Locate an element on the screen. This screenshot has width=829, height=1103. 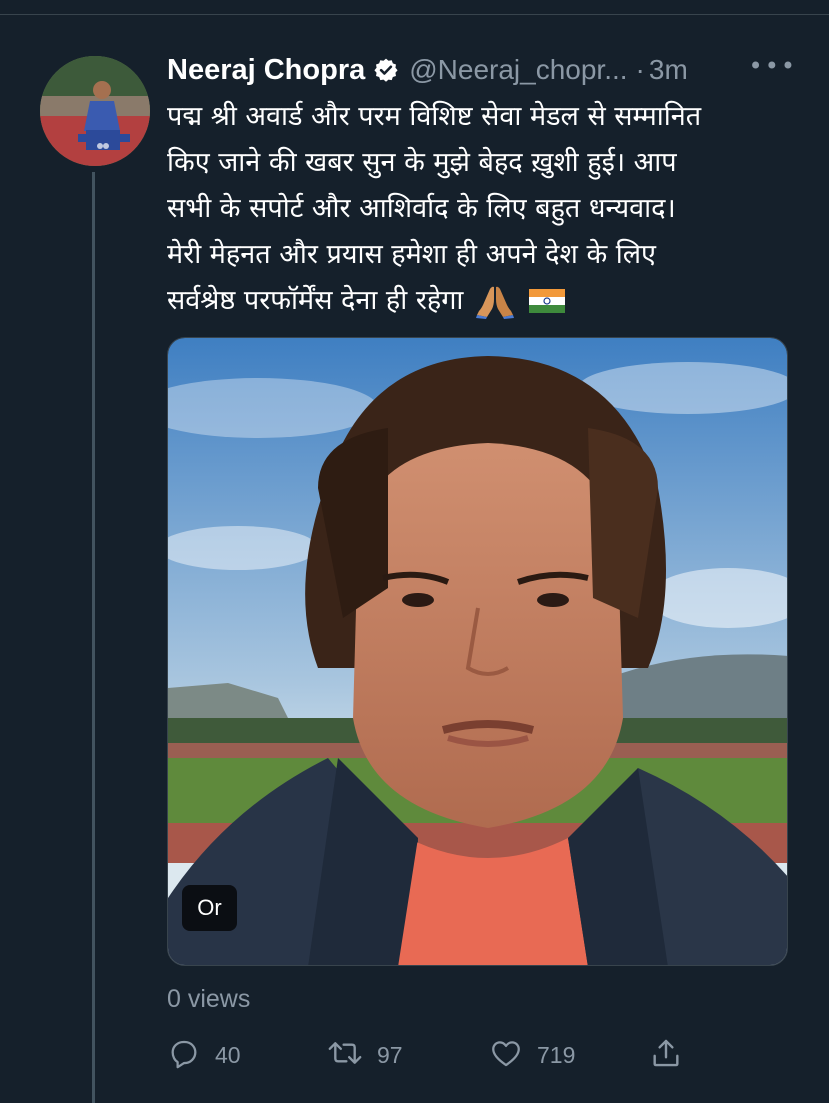
india-flag-emoji is located at coordinates (547, 301).